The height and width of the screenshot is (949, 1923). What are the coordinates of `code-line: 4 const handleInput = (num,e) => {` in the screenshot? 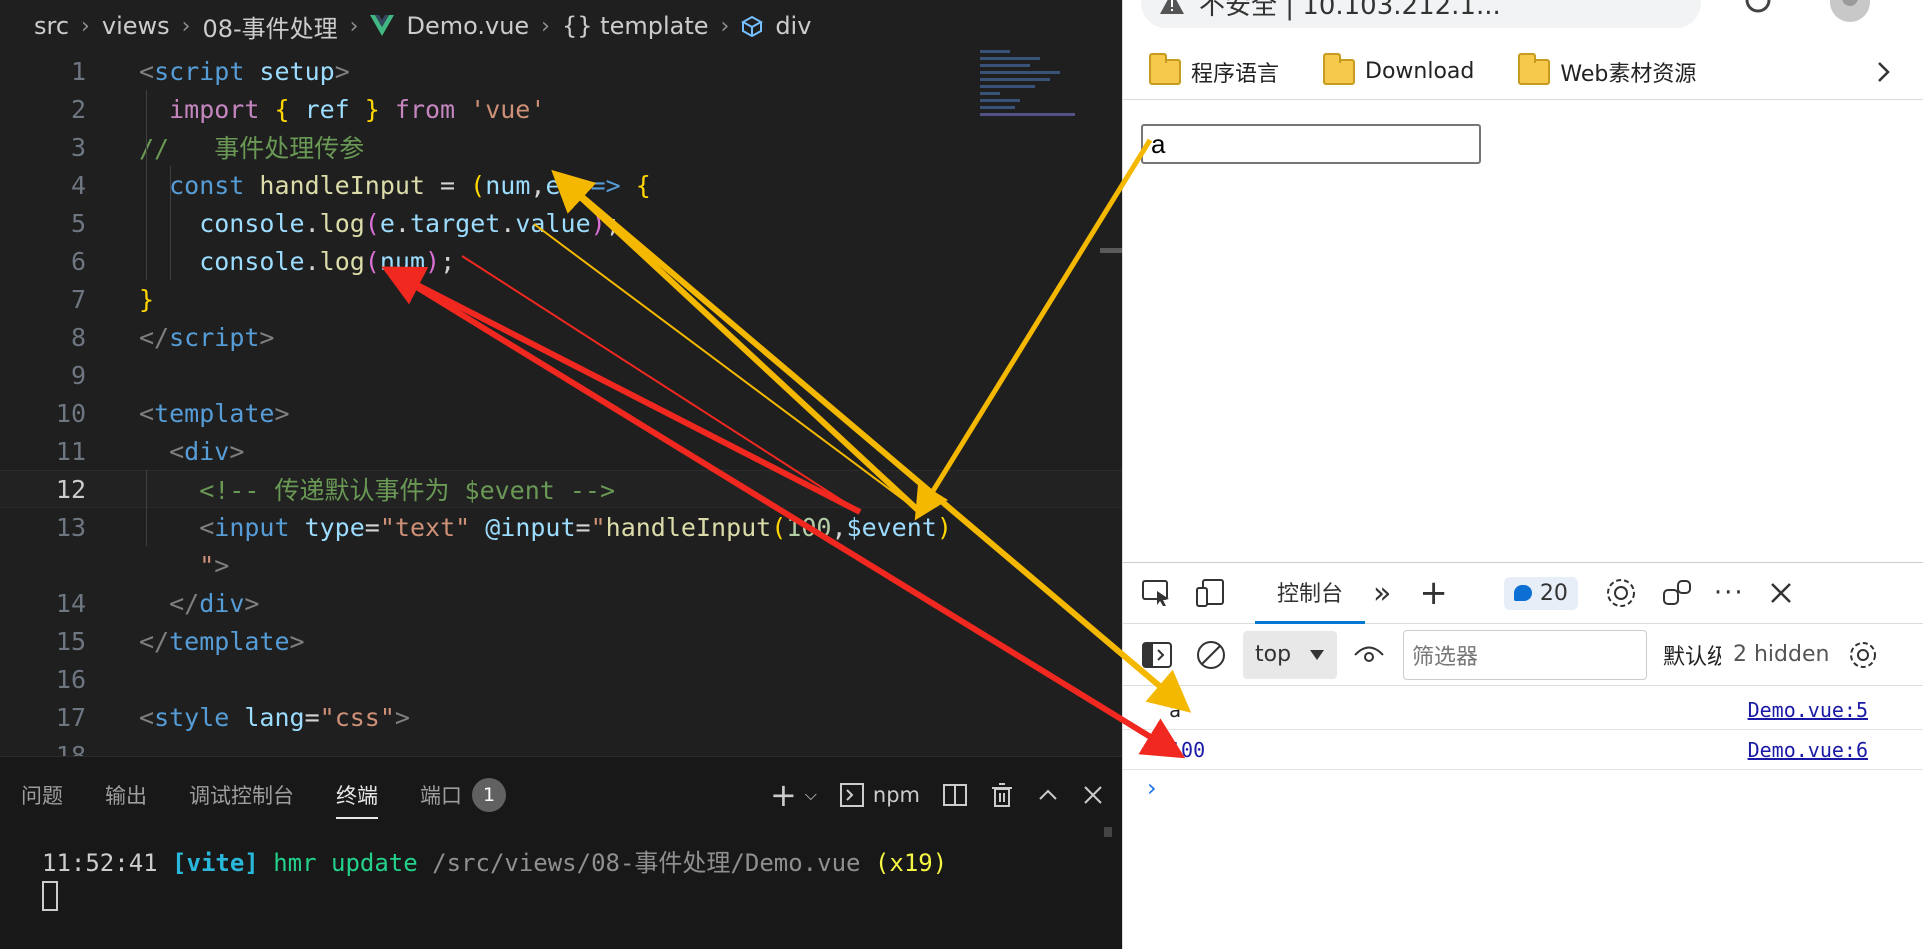 It's located at (561, 185).